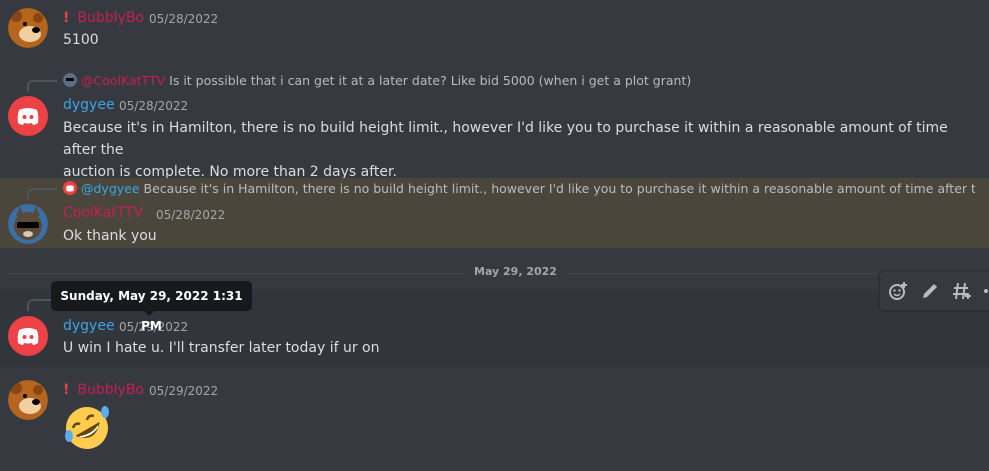  What do you see at coordinates (183, 391) in the screenshot?
I see `timestamp: 05/29/2022` at bounding box center [183, 391].